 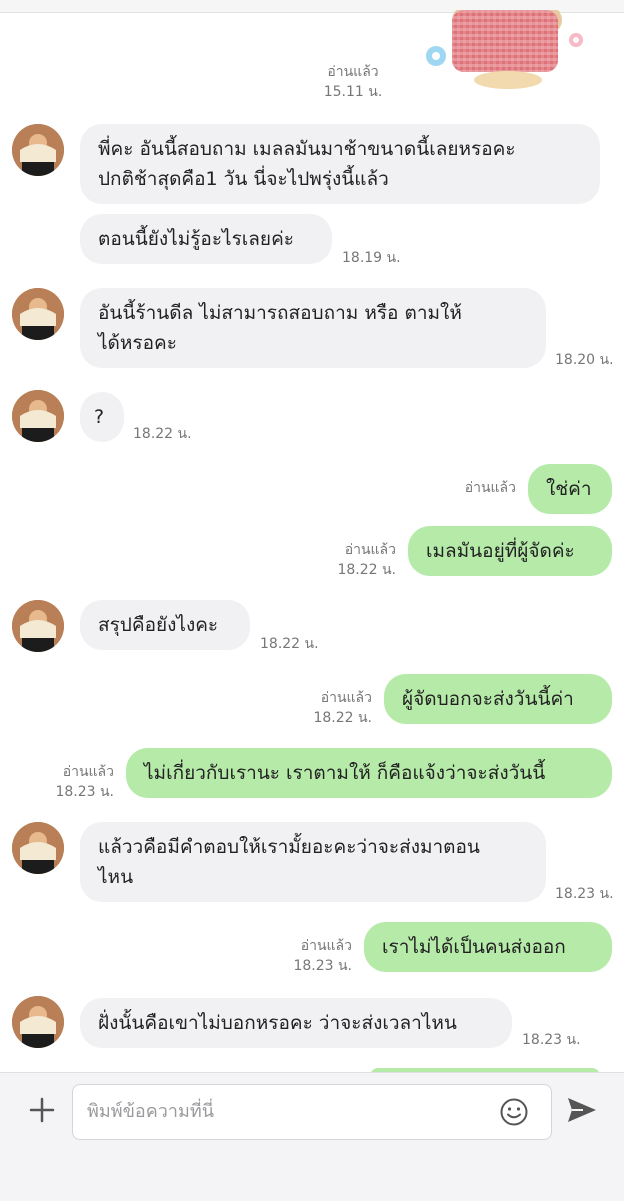 I want to click on message-text: ใช่ค่า, so click(x=569, y=489).